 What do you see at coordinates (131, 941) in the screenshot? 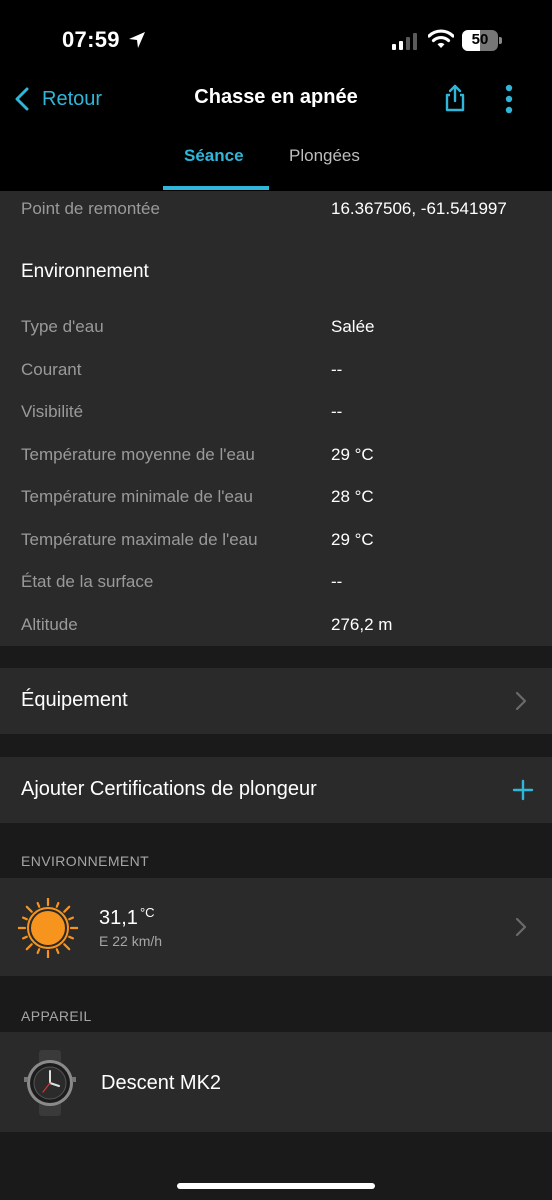
I see `wind-value: E 22 km/h` at bounding box center [131, 941].